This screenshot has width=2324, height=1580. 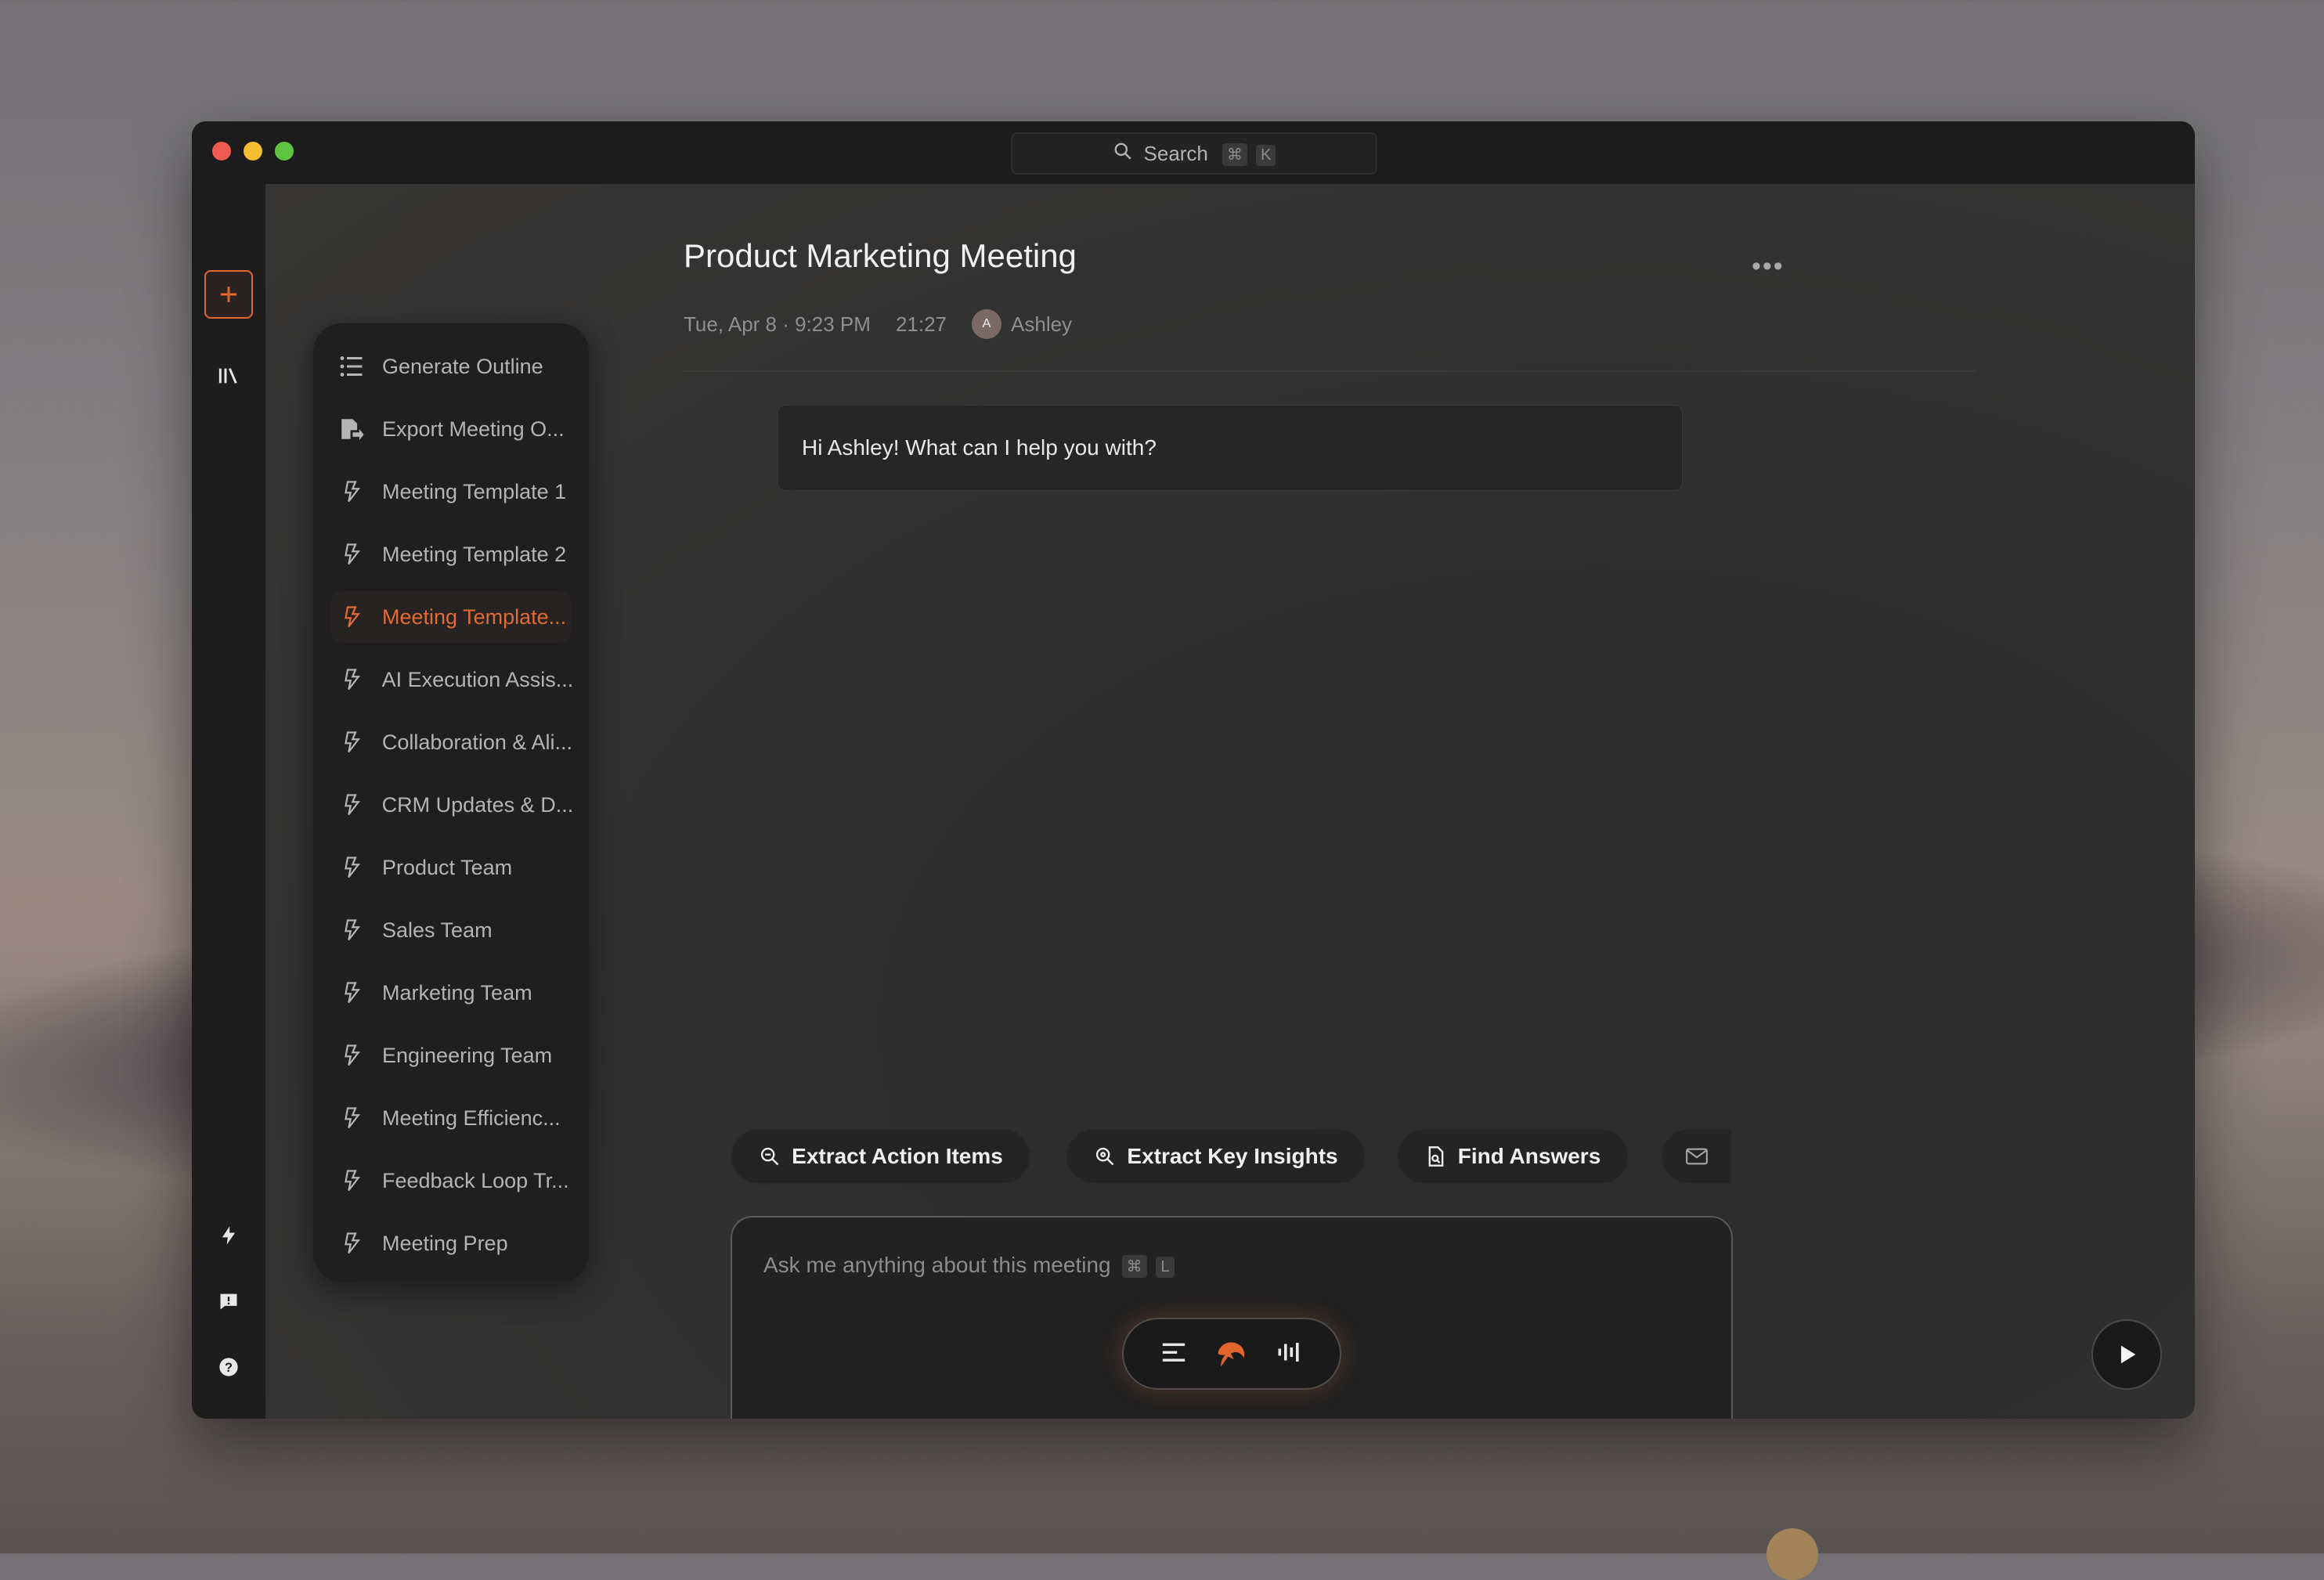 I want to click on chat-composer: Ask me anything about this meeting ⌘ L, so click(x=1232, y=1317).